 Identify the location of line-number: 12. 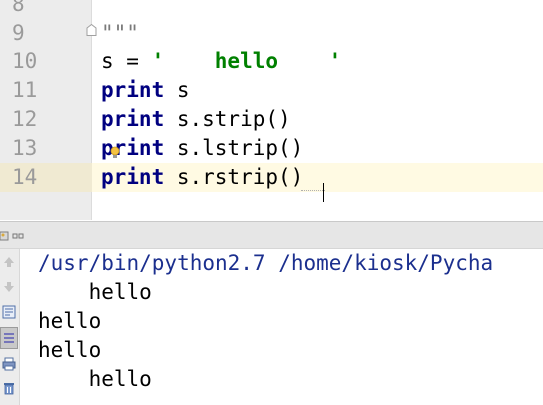
(25, 119).